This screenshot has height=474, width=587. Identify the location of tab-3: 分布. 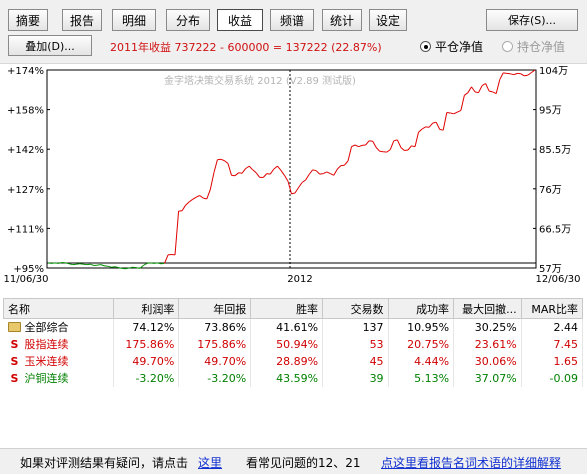
(188, 20).